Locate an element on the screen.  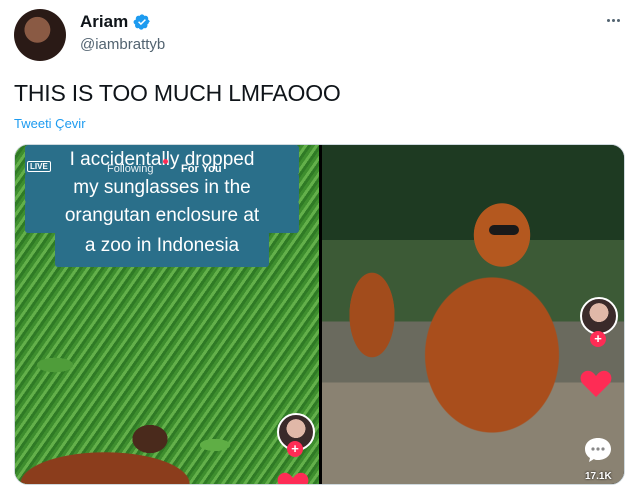
caption-line-1: I accidentally dropped is located at coordinates (162, 160).